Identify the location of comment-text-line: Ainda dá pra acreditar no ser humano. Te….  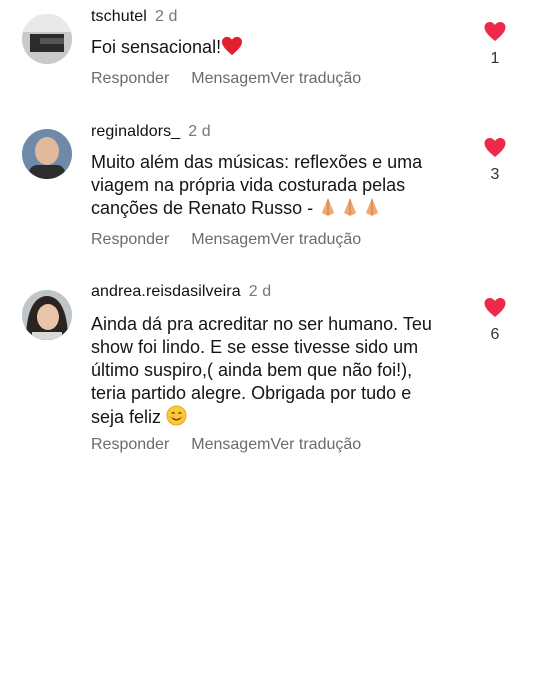
(261, 324).